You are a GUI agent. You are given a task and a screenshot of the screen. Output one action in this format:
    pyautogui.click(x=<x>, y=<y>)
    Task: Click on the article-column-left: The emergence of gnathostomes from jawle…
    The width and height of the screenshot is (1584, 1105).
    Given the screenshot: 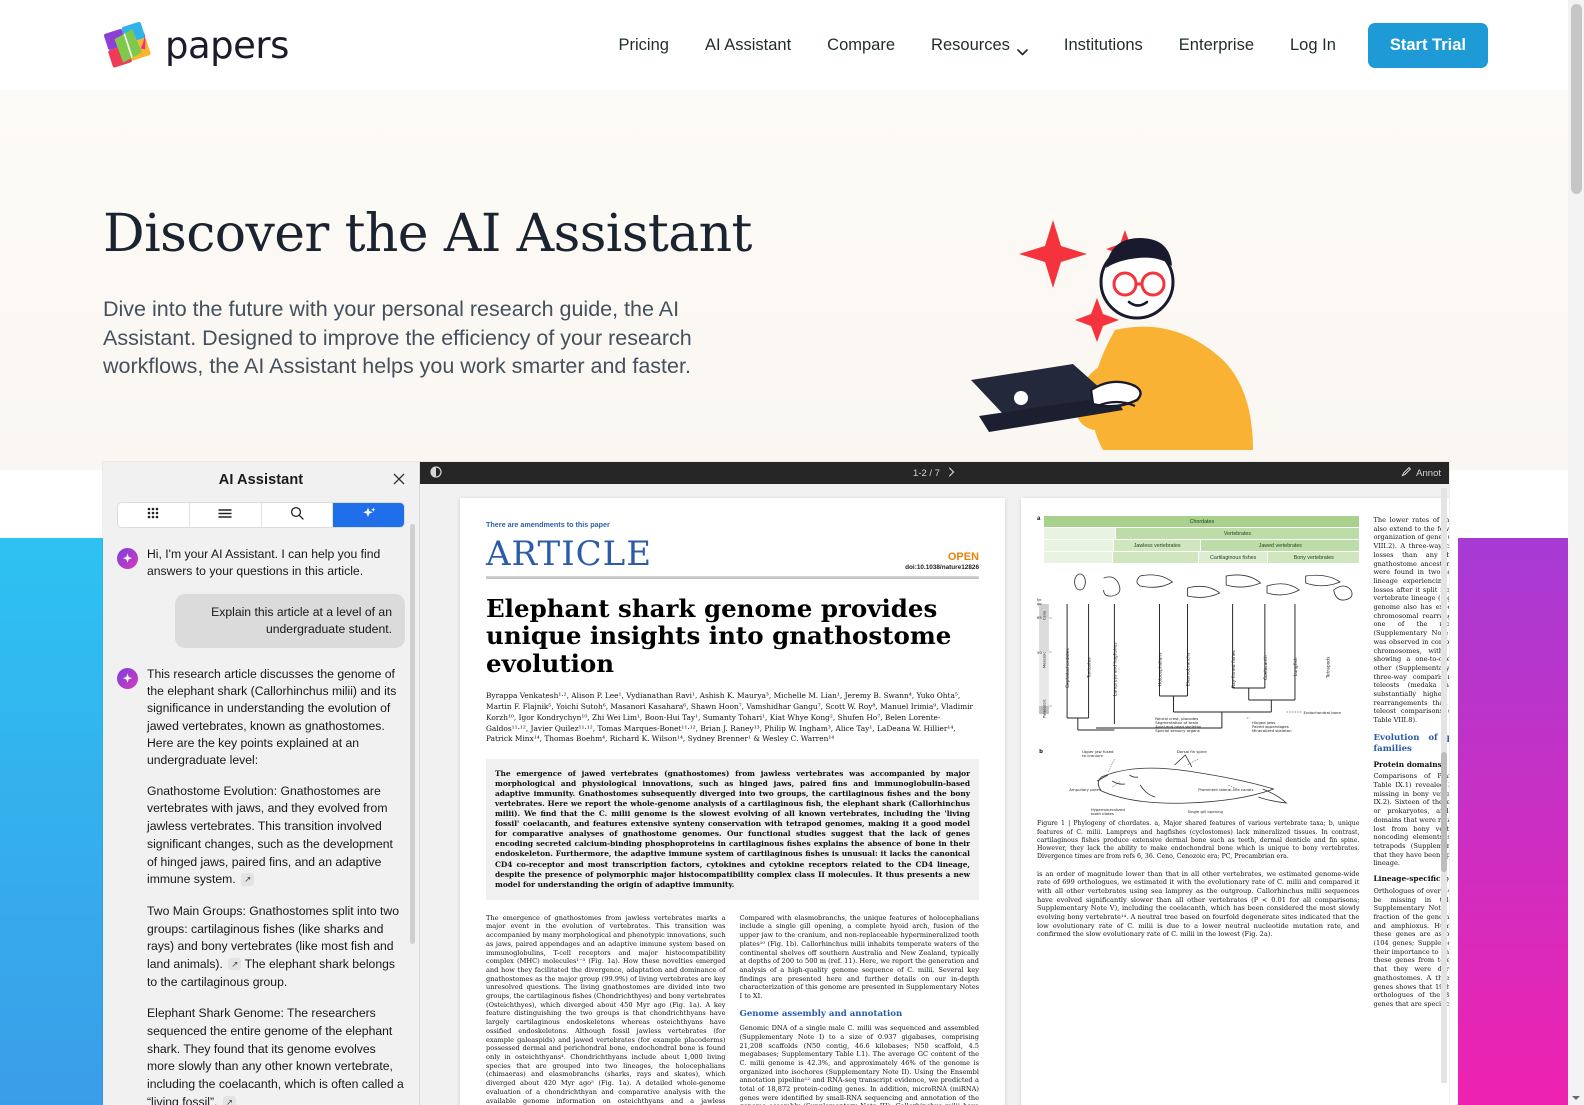 What is the action you would take?
    pyautogui.click(x=606, y=1009)
    